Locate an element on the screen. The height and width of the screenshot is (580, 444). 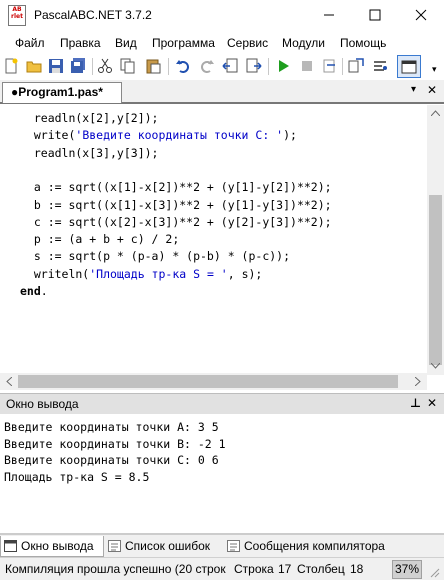
error-list-icon is located at coordinates (114, 546).